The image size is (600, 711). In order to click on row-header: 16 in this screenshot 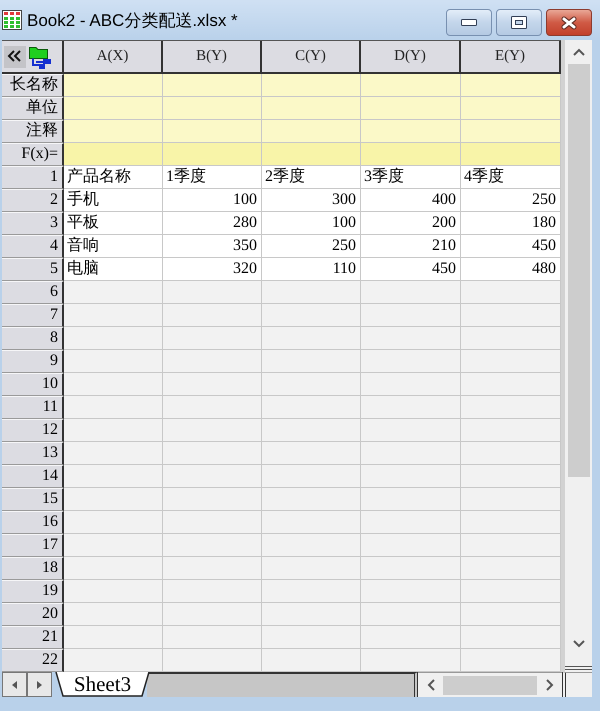, I will do `click(33, 522)`.